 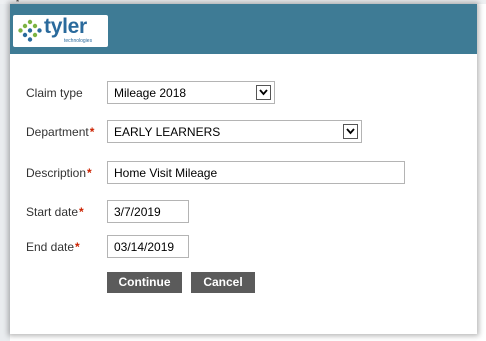 I want to click on tyler-logo: tyler technologies, so click(x=60, y=31).